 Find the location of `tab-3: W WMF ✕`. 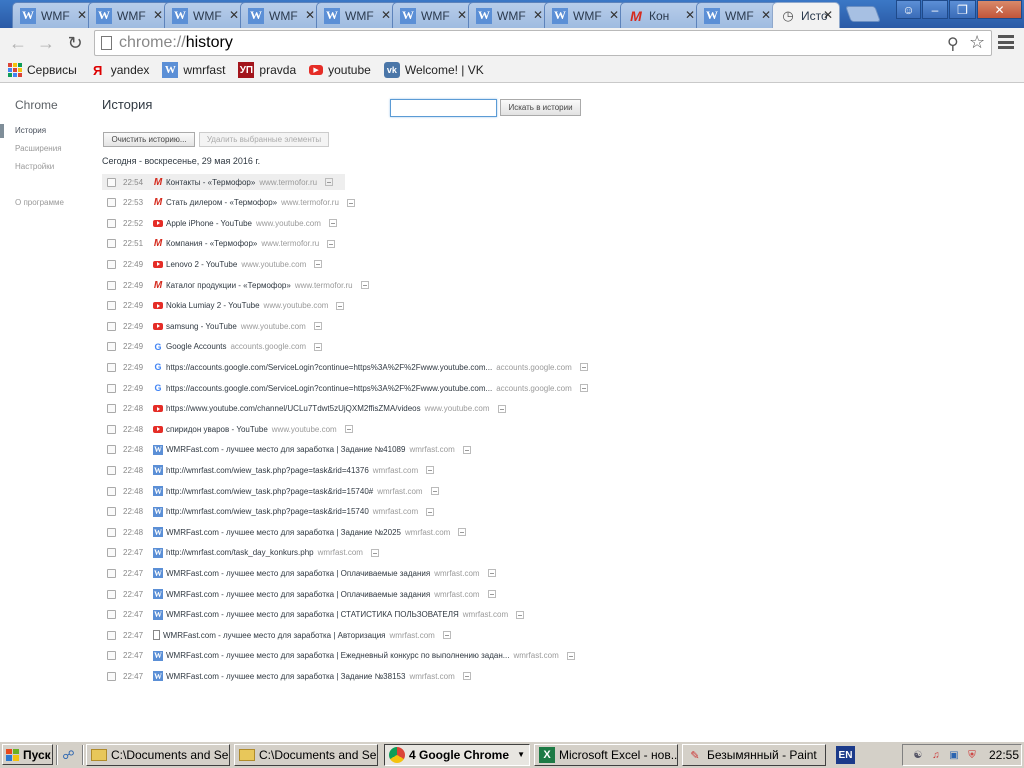

tab-3: W WMF ✕ is located at coordinates (281, 15).